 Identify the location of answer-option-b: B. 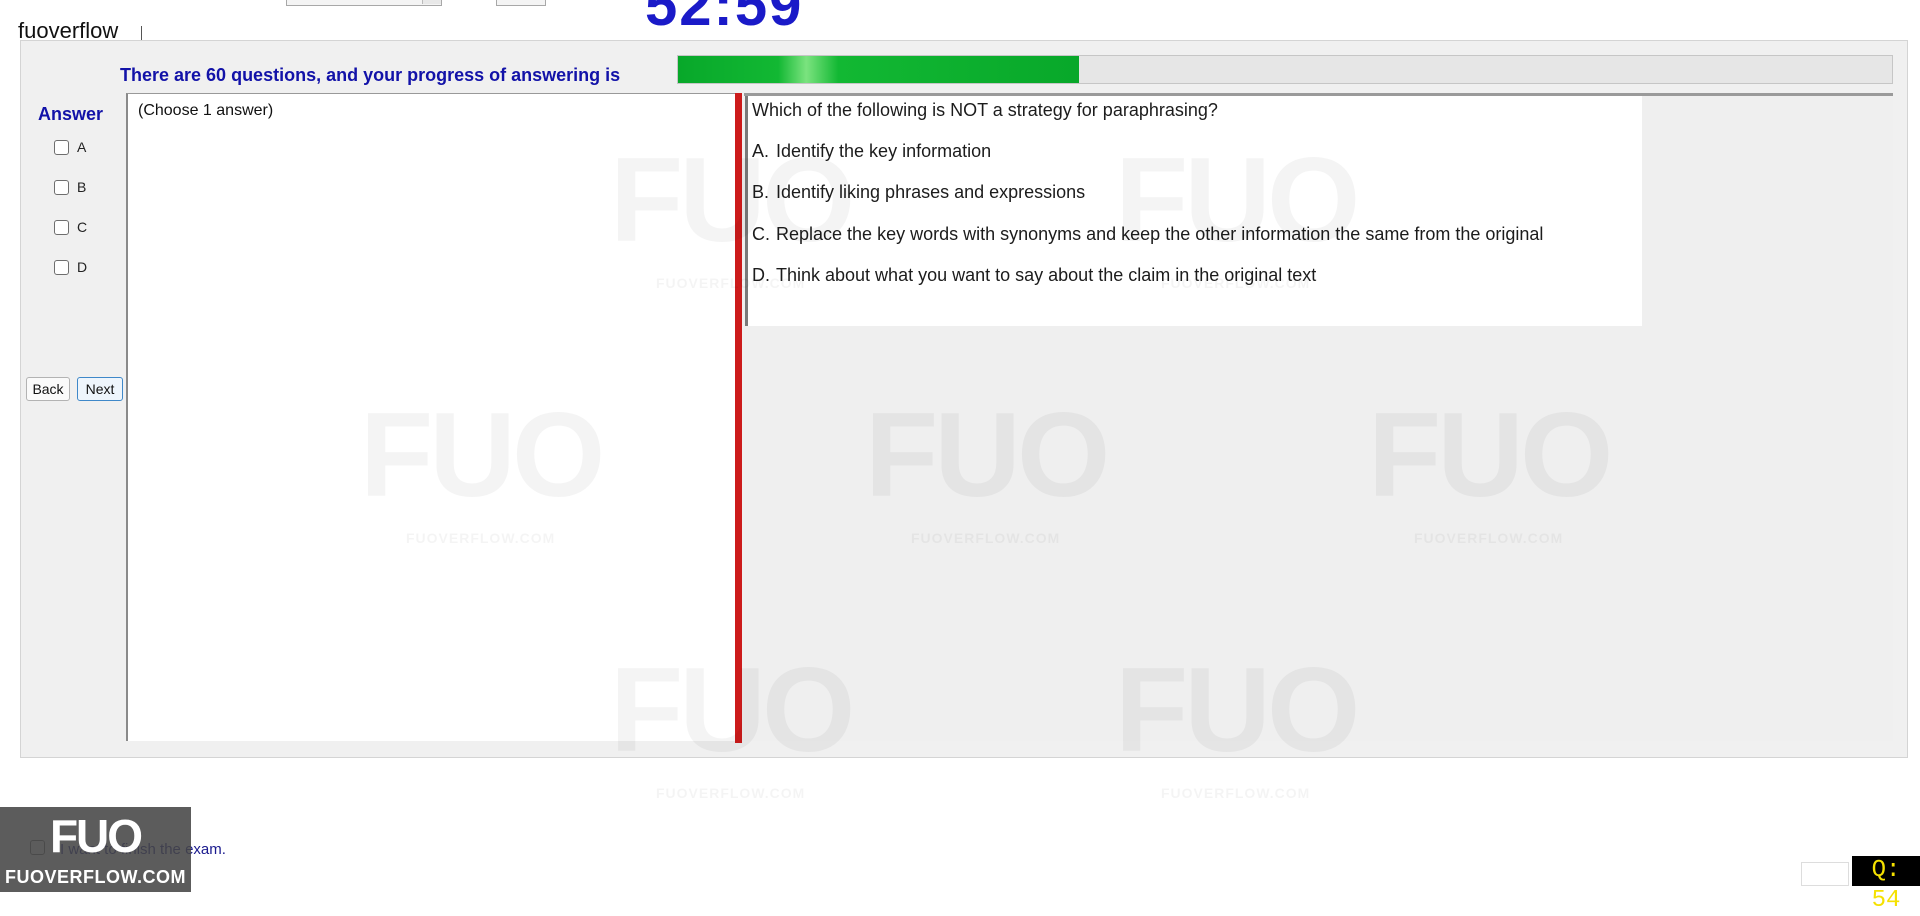
(70, 187).